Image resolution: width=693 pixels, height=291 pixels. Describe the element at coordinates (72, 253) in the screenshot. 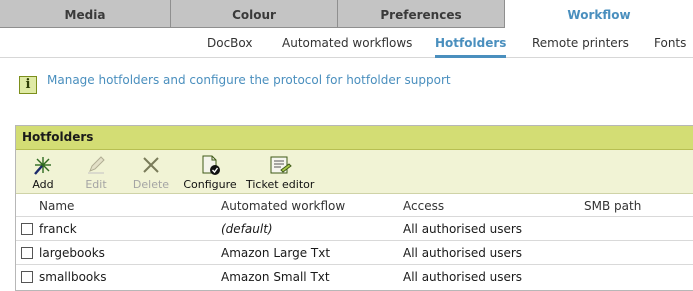

I see `hotfolder-name: largebooks` at that location.